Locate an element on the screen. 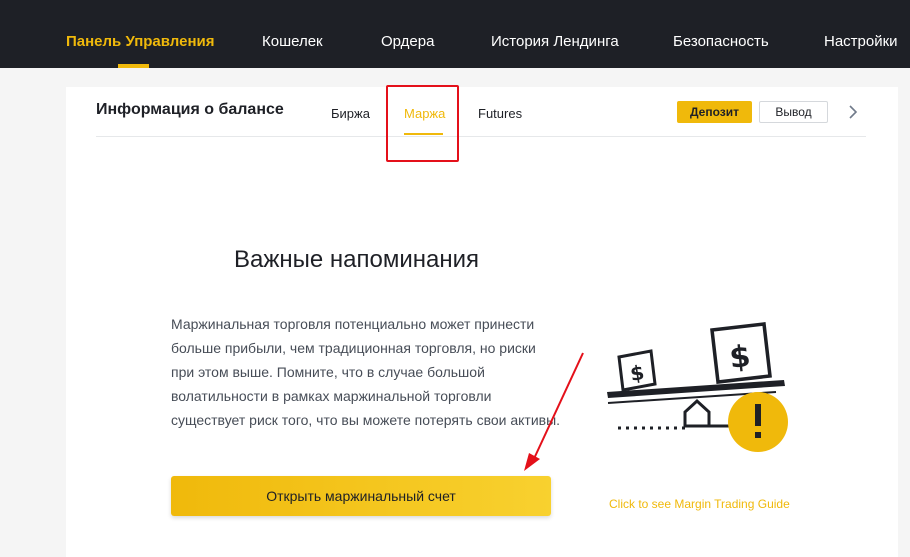 This screenshot has height=557, width=910. withdraw-button: Вывод is located at coordinates (793, 112).